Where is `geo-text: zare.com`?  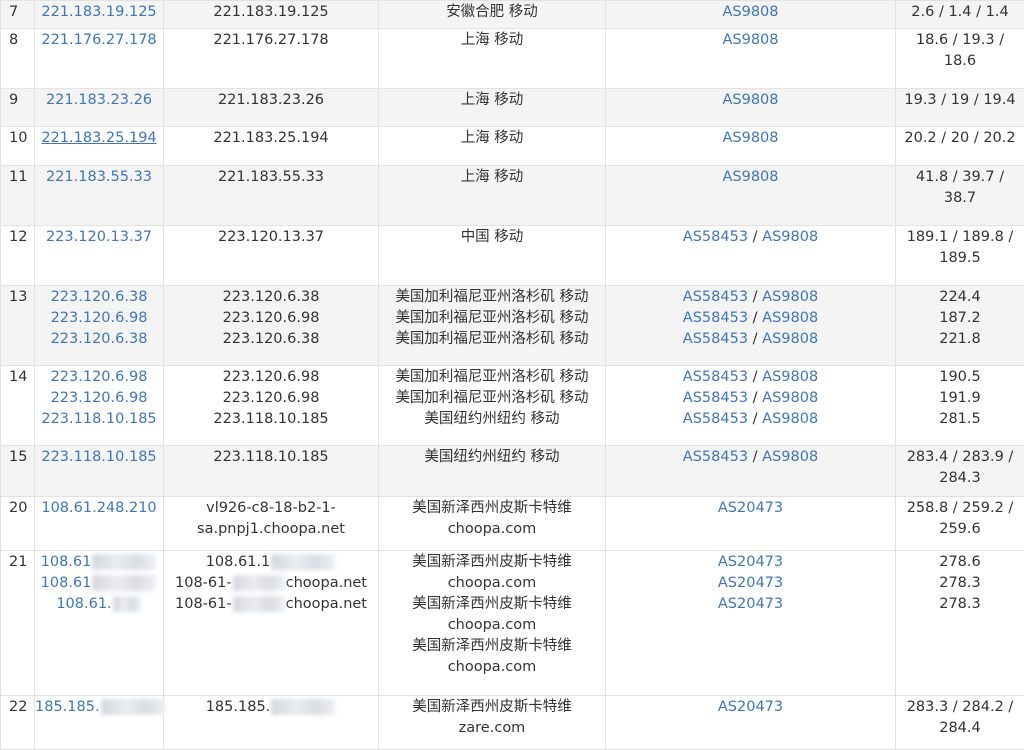 geo-text: zare.com is located at coordinates (492, 728).